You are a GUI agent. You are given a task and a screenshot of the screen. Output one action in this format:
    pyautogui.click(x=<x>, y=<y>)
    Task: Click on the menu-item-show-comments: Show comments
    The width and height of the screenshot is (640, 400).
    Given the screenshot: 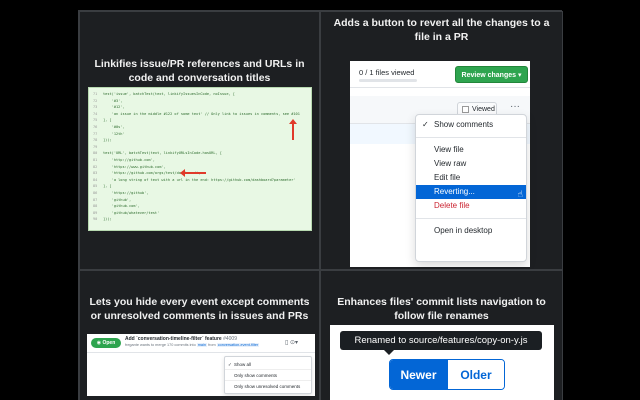 What is the action you would take?
    pyautogui.click(x=471, y=125)
    